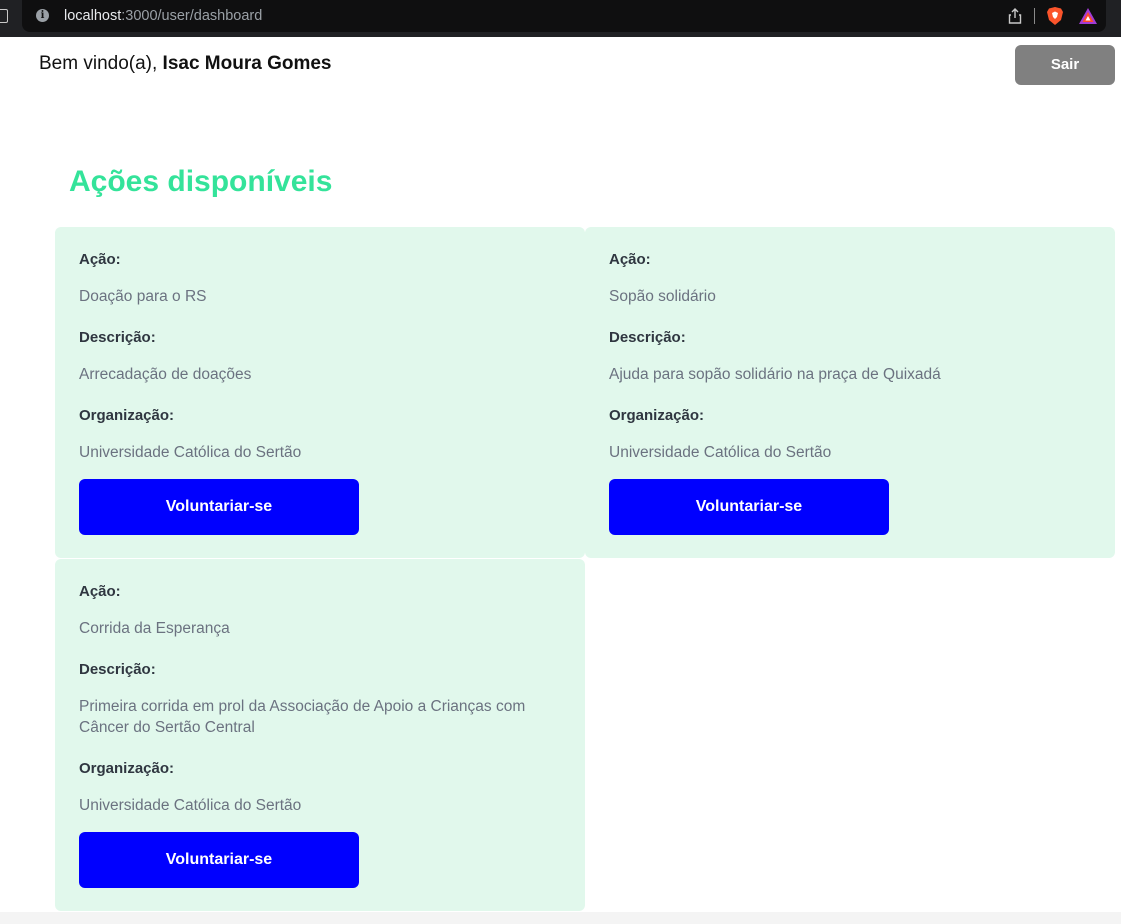 The height and width of the screenshot is (924, 1121). I want to click on bookmark-icon, so click(4, 16).